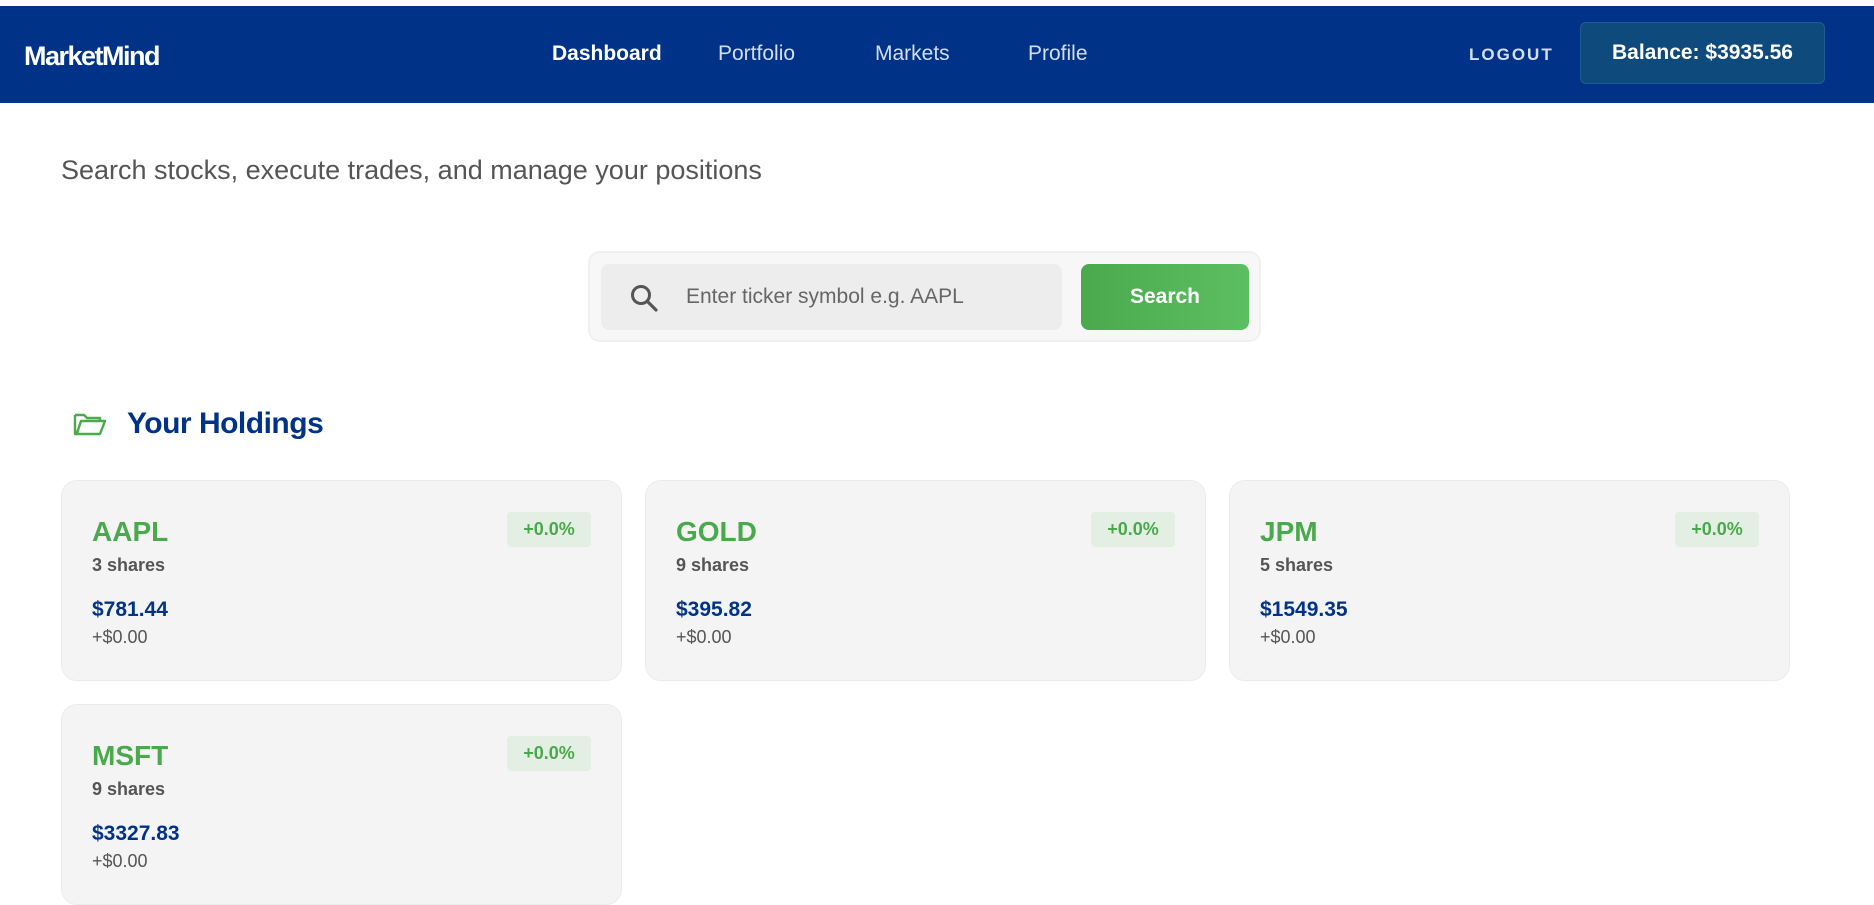  I want to click on holding-ticker: AAPL, so click(130, 531).